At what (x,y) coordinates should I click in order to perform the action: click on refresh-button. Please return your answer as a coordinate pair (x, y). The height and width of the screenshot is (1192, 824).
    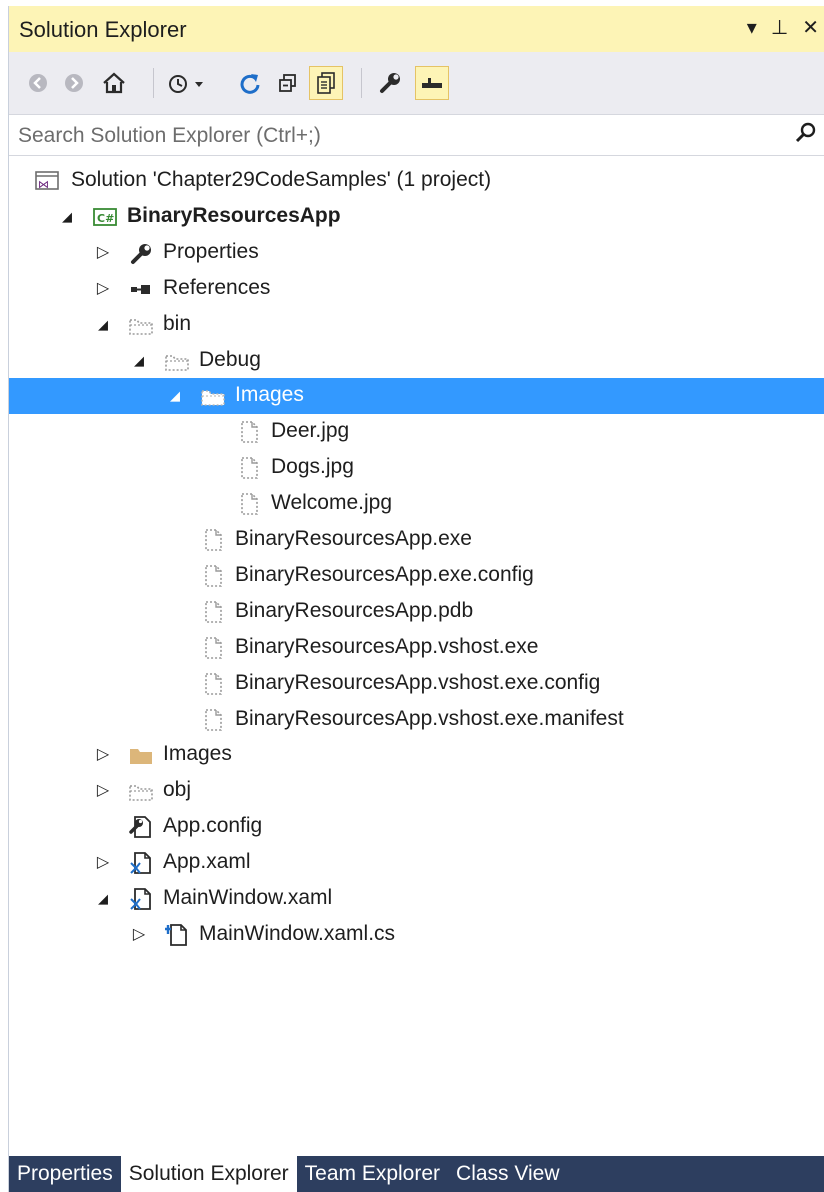
    Looking at the image, I should click on (250, 83).